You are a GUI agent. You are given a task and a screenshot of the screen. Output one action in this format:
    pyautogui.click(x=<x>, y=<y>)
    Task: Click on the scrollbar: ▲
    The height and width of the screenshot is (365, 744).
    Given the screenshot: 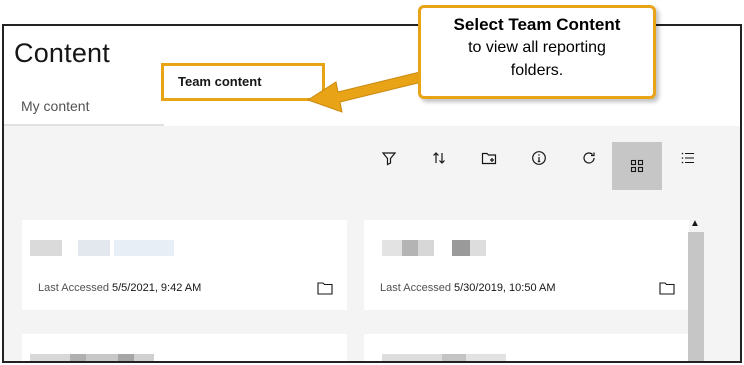 What is the action you would take?
    pyautogui.click(x=696, y=289)
    